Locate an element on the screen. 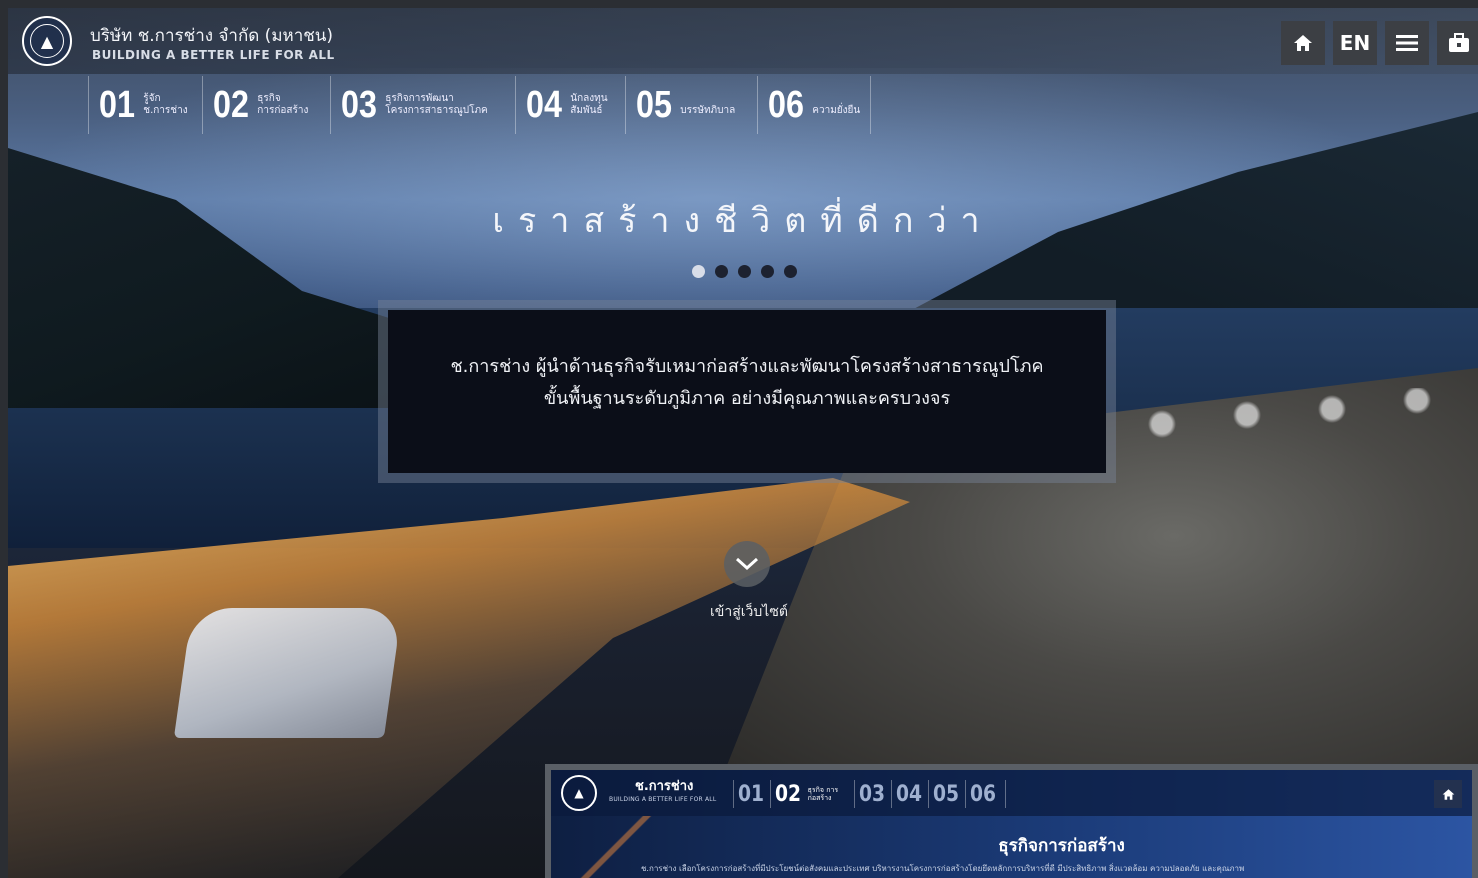 This screenshot has height=878, width=1478. logo-emblem-icon: ▲ is located at coordinates (47, 41).